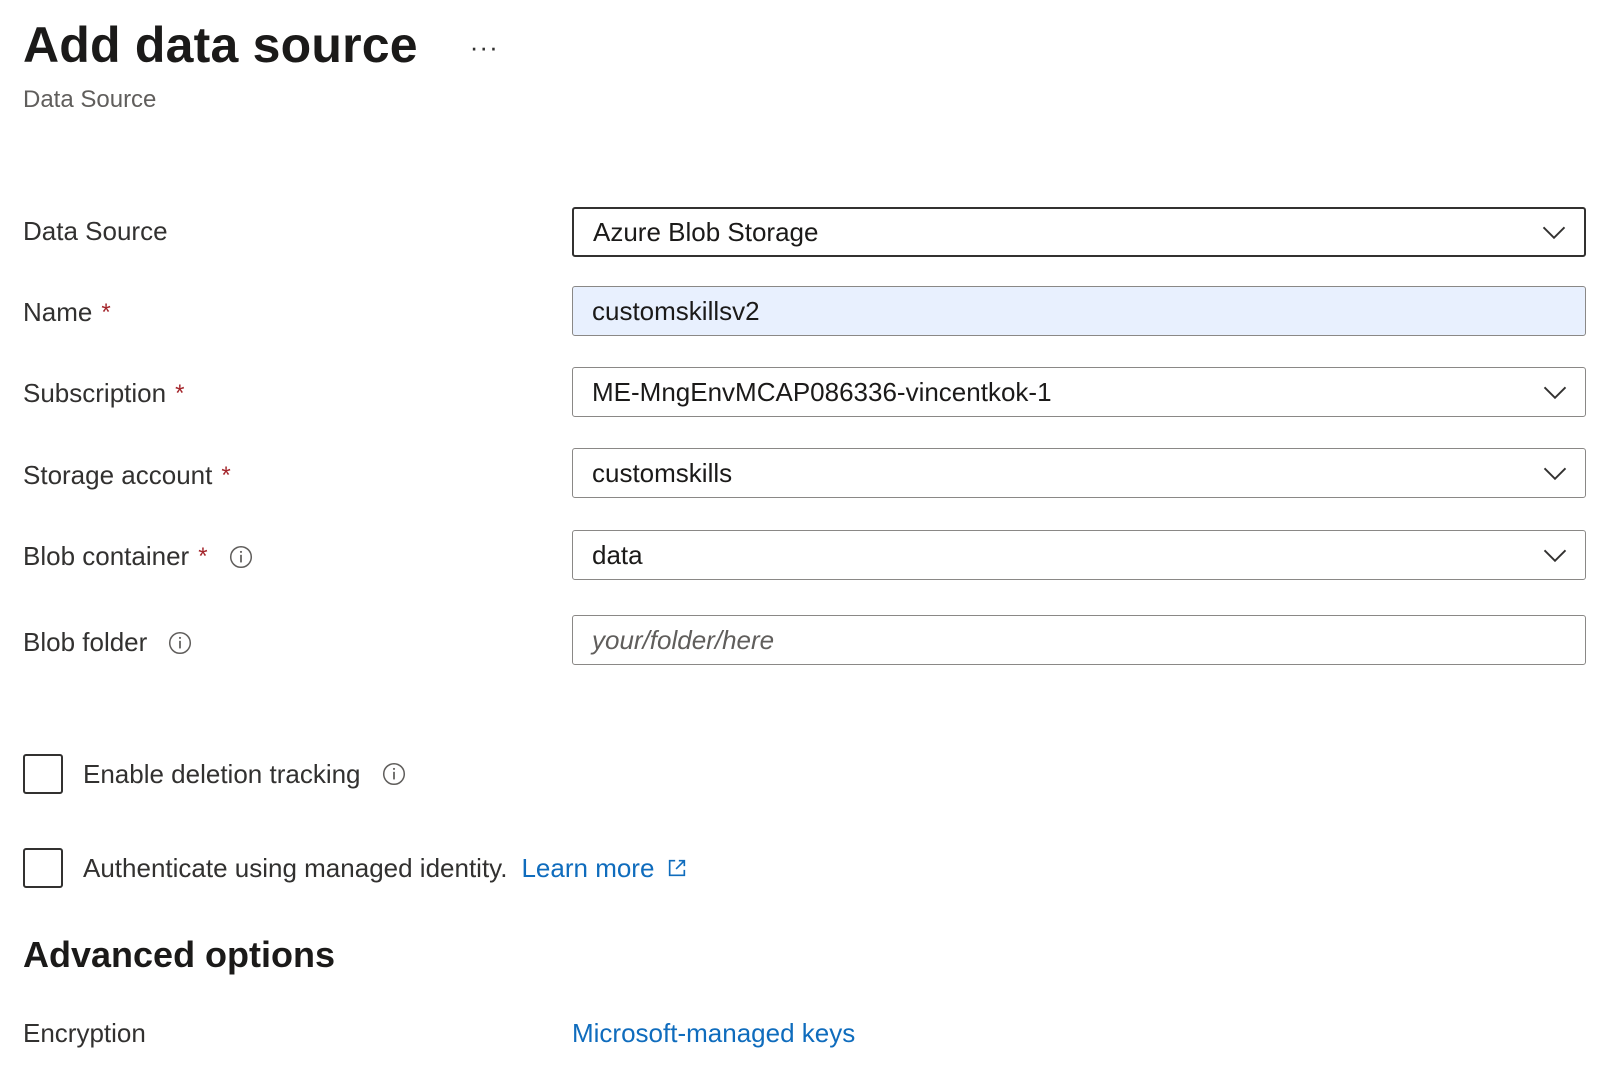 The image size is (1610, 1072). I want to click on blob-container-dropdown: data, so click(1079, 555).